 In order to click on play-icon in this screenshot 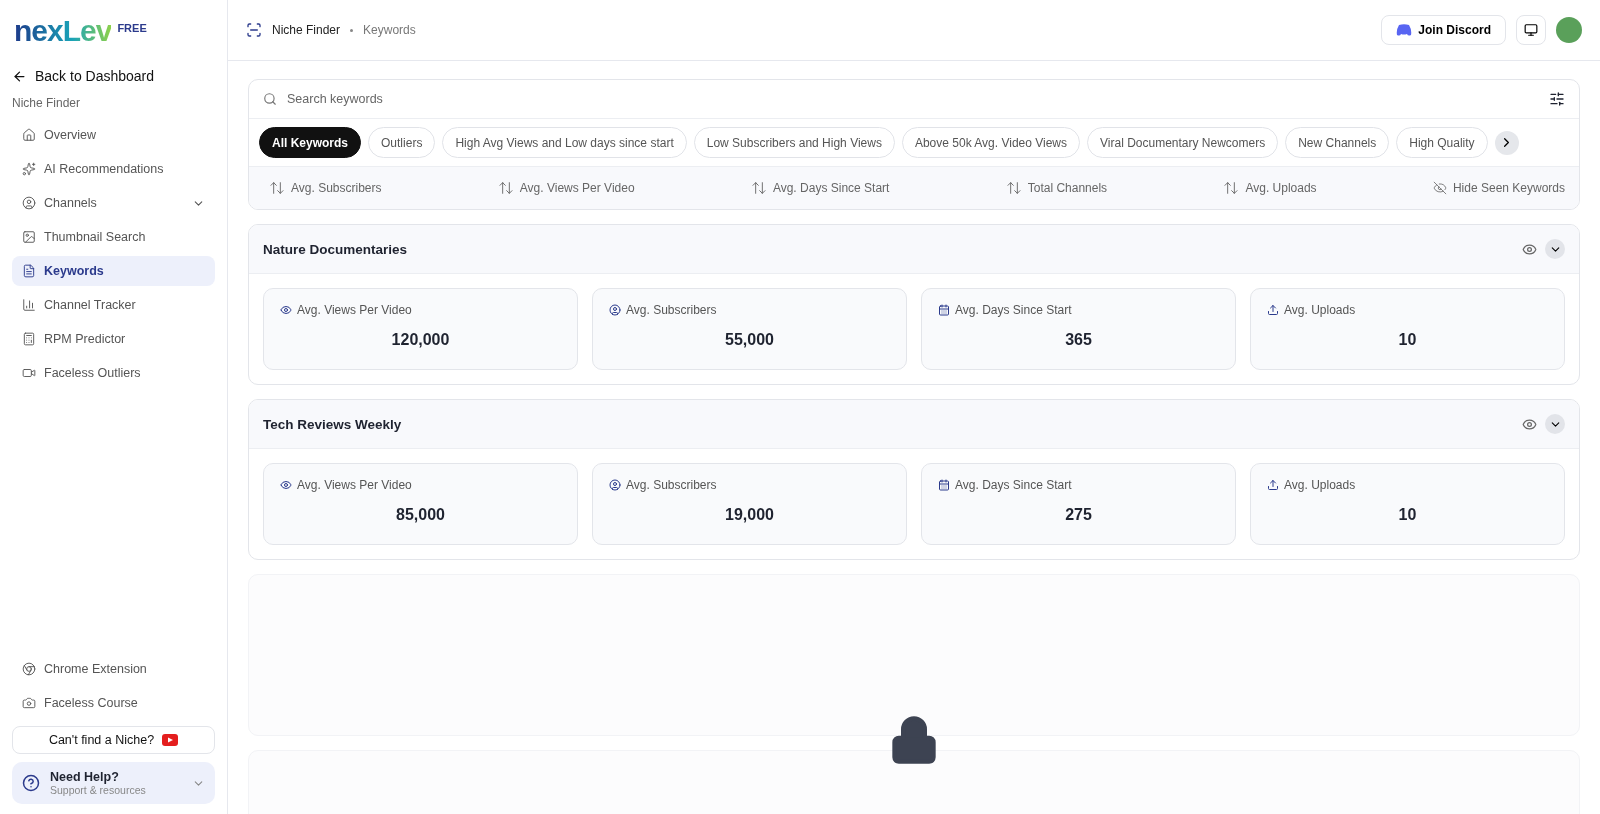, I will do `click(170, 740)`.